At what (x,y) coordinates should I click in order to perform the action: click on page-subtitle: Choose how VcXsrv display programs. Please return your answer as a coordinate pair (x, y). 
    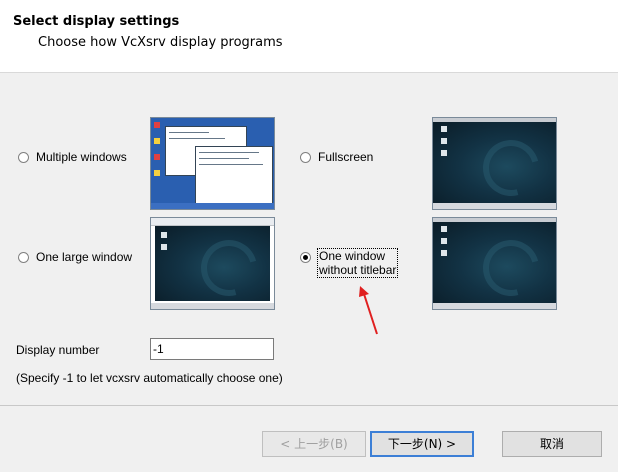
    Looking at the image, I should click on (160, 42).